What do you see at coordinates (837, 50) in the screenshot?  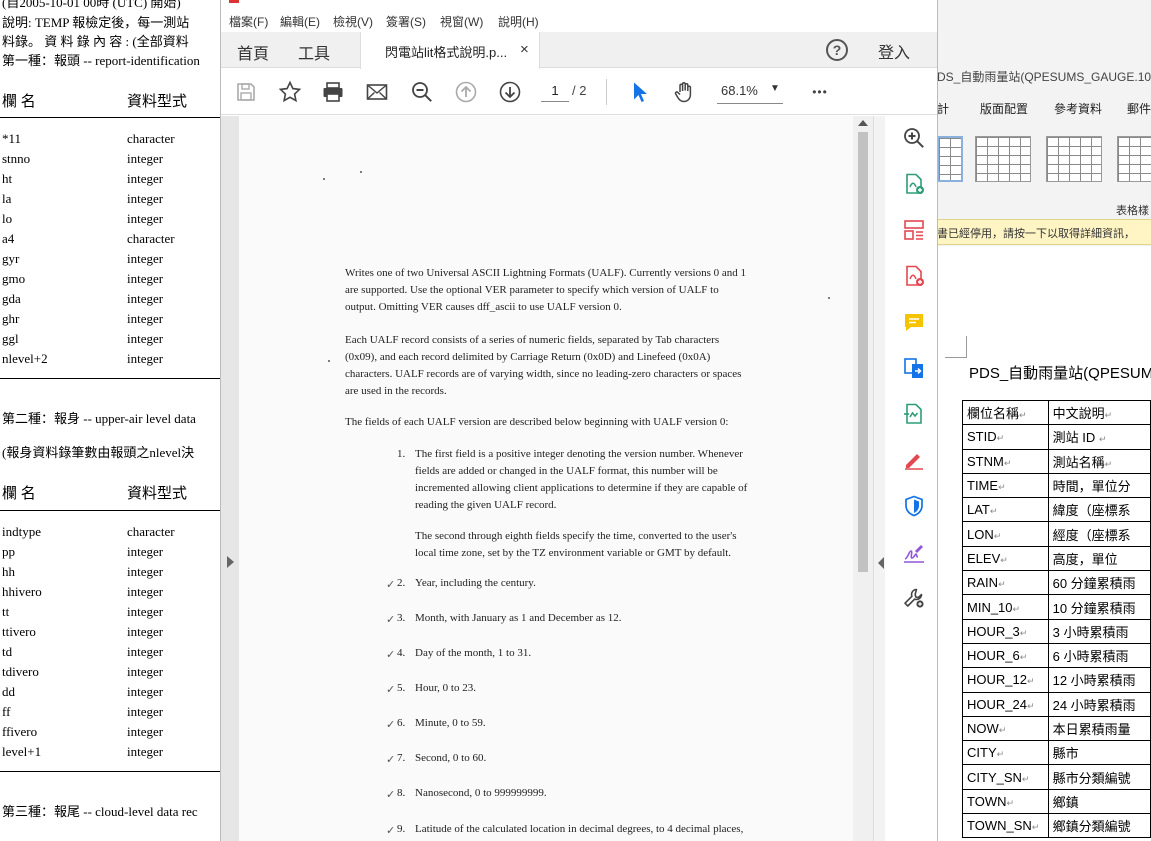 I see `help-icon: ?` at bounding box center [837, 50].